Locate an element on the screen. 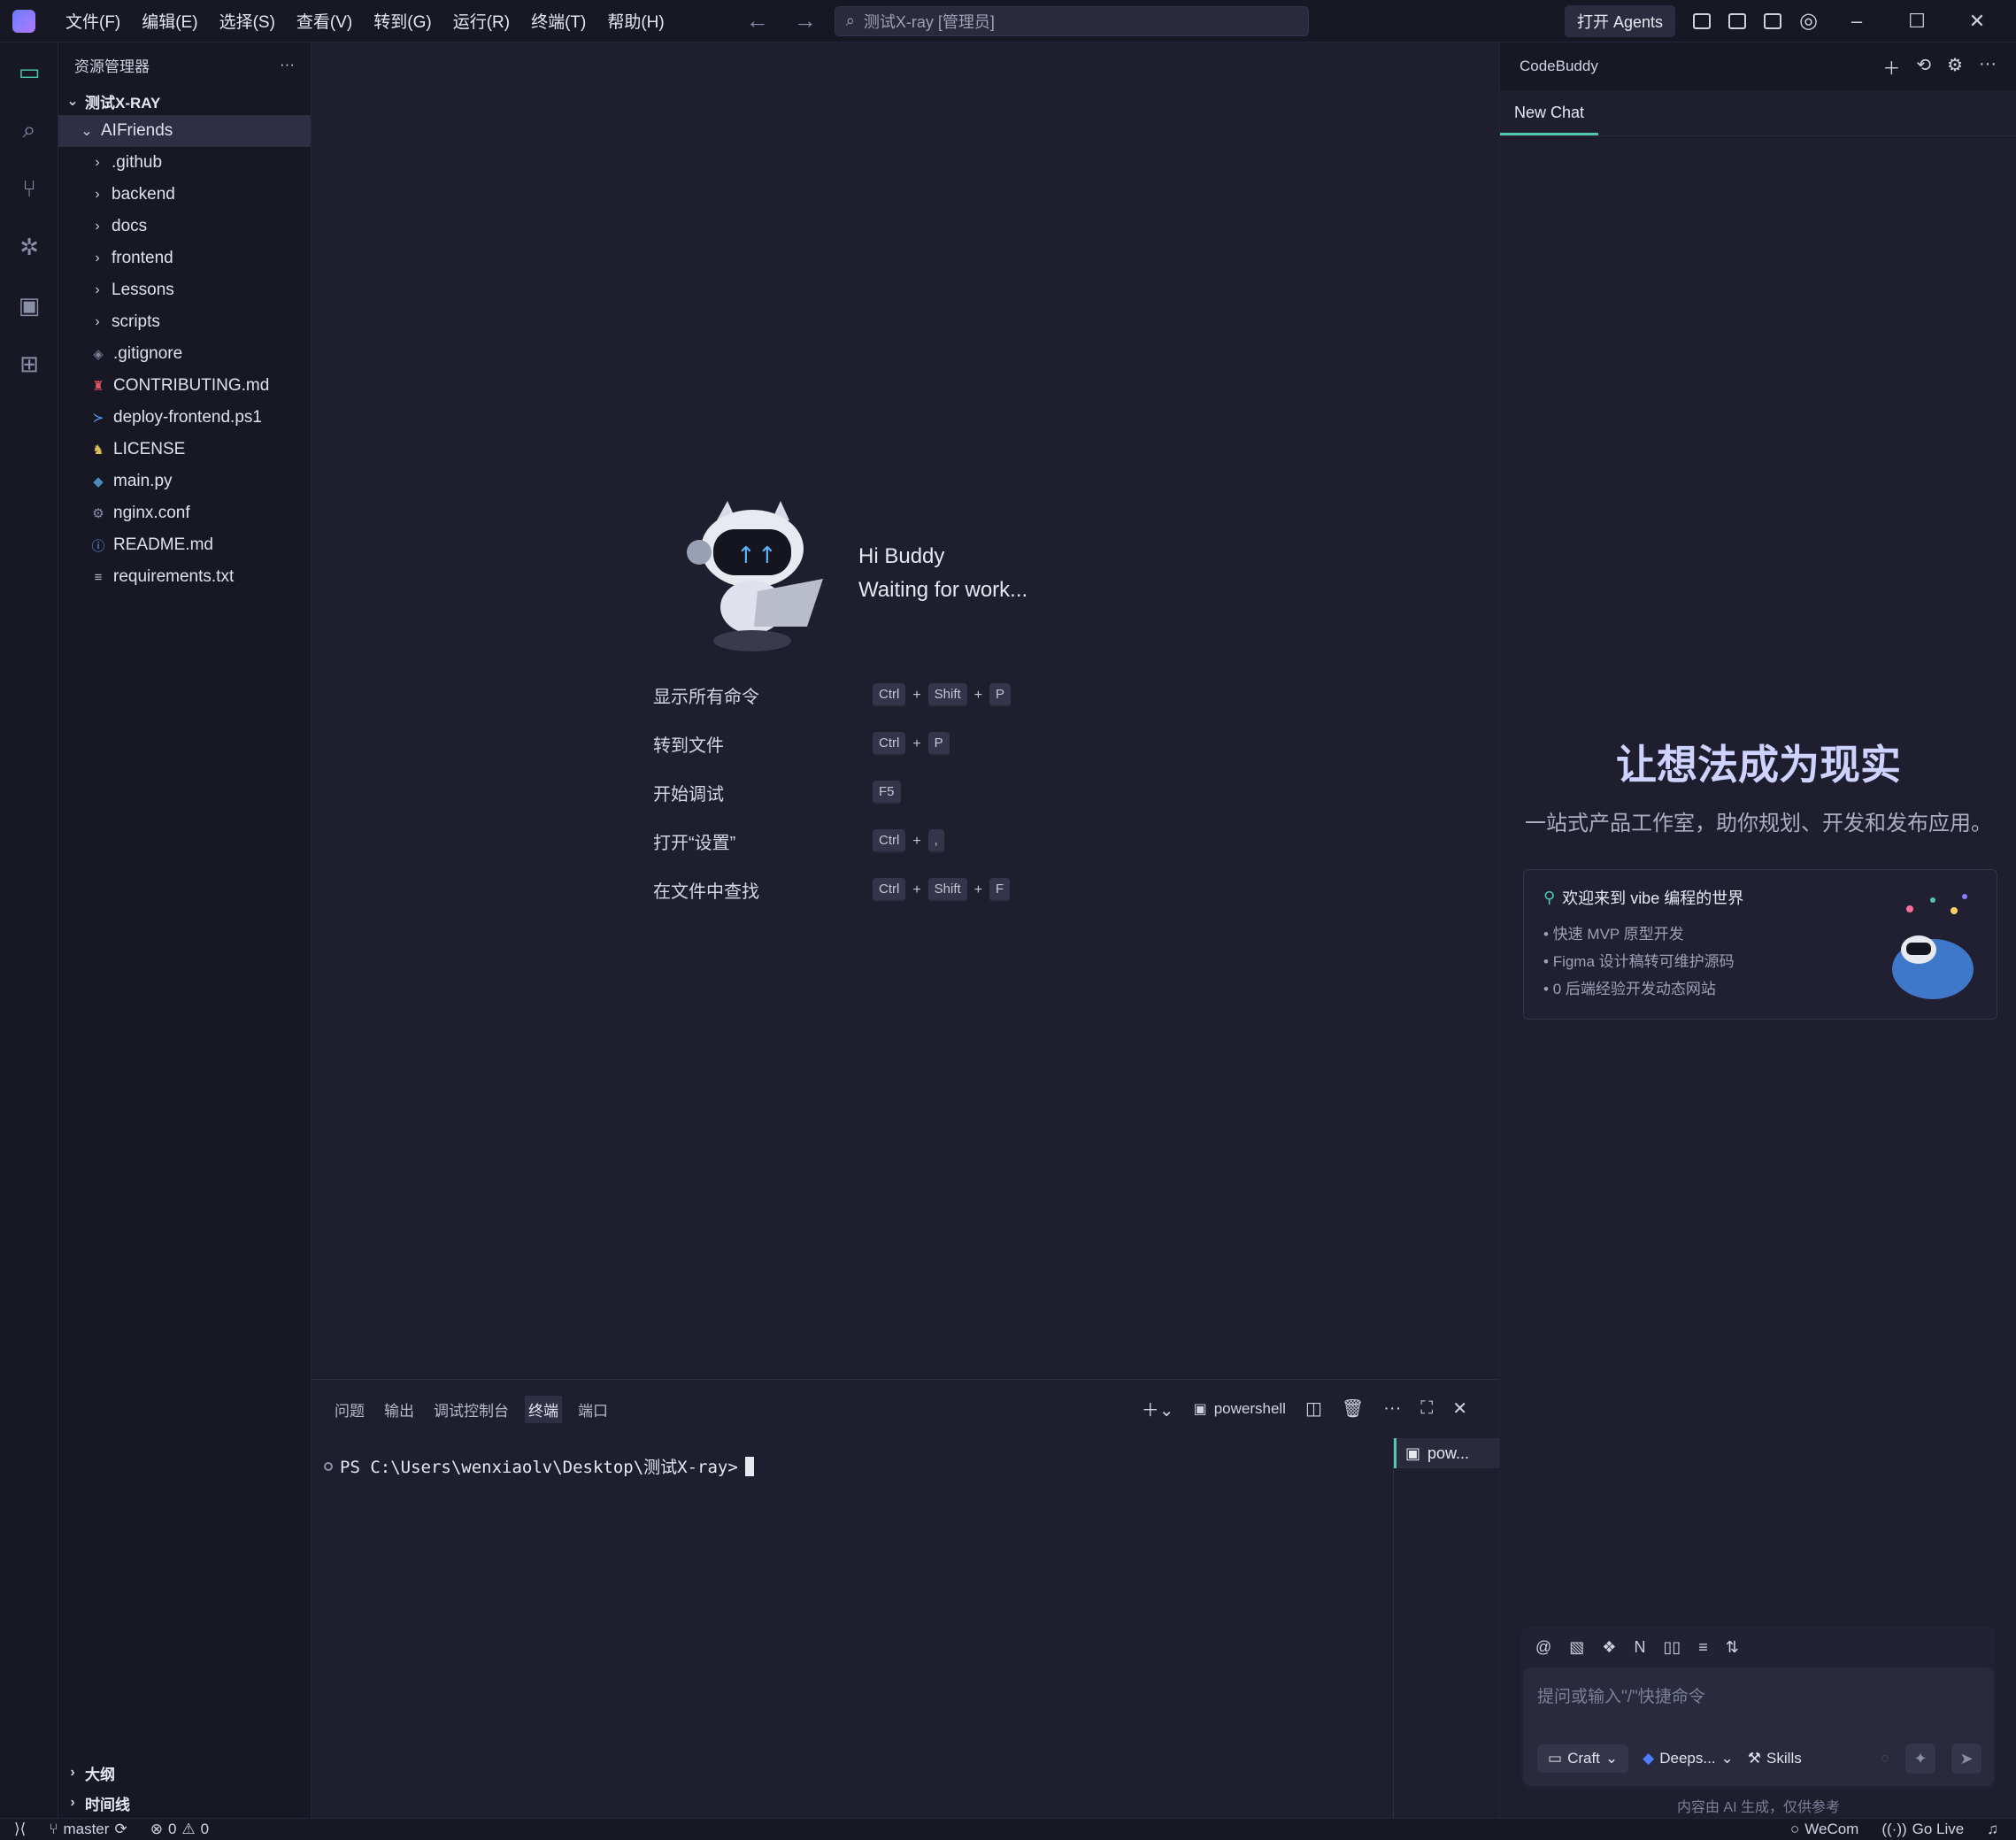 This screenshot has height=1840, width=2016. account-icon: ◎ is located at coordinates (1808, 21).